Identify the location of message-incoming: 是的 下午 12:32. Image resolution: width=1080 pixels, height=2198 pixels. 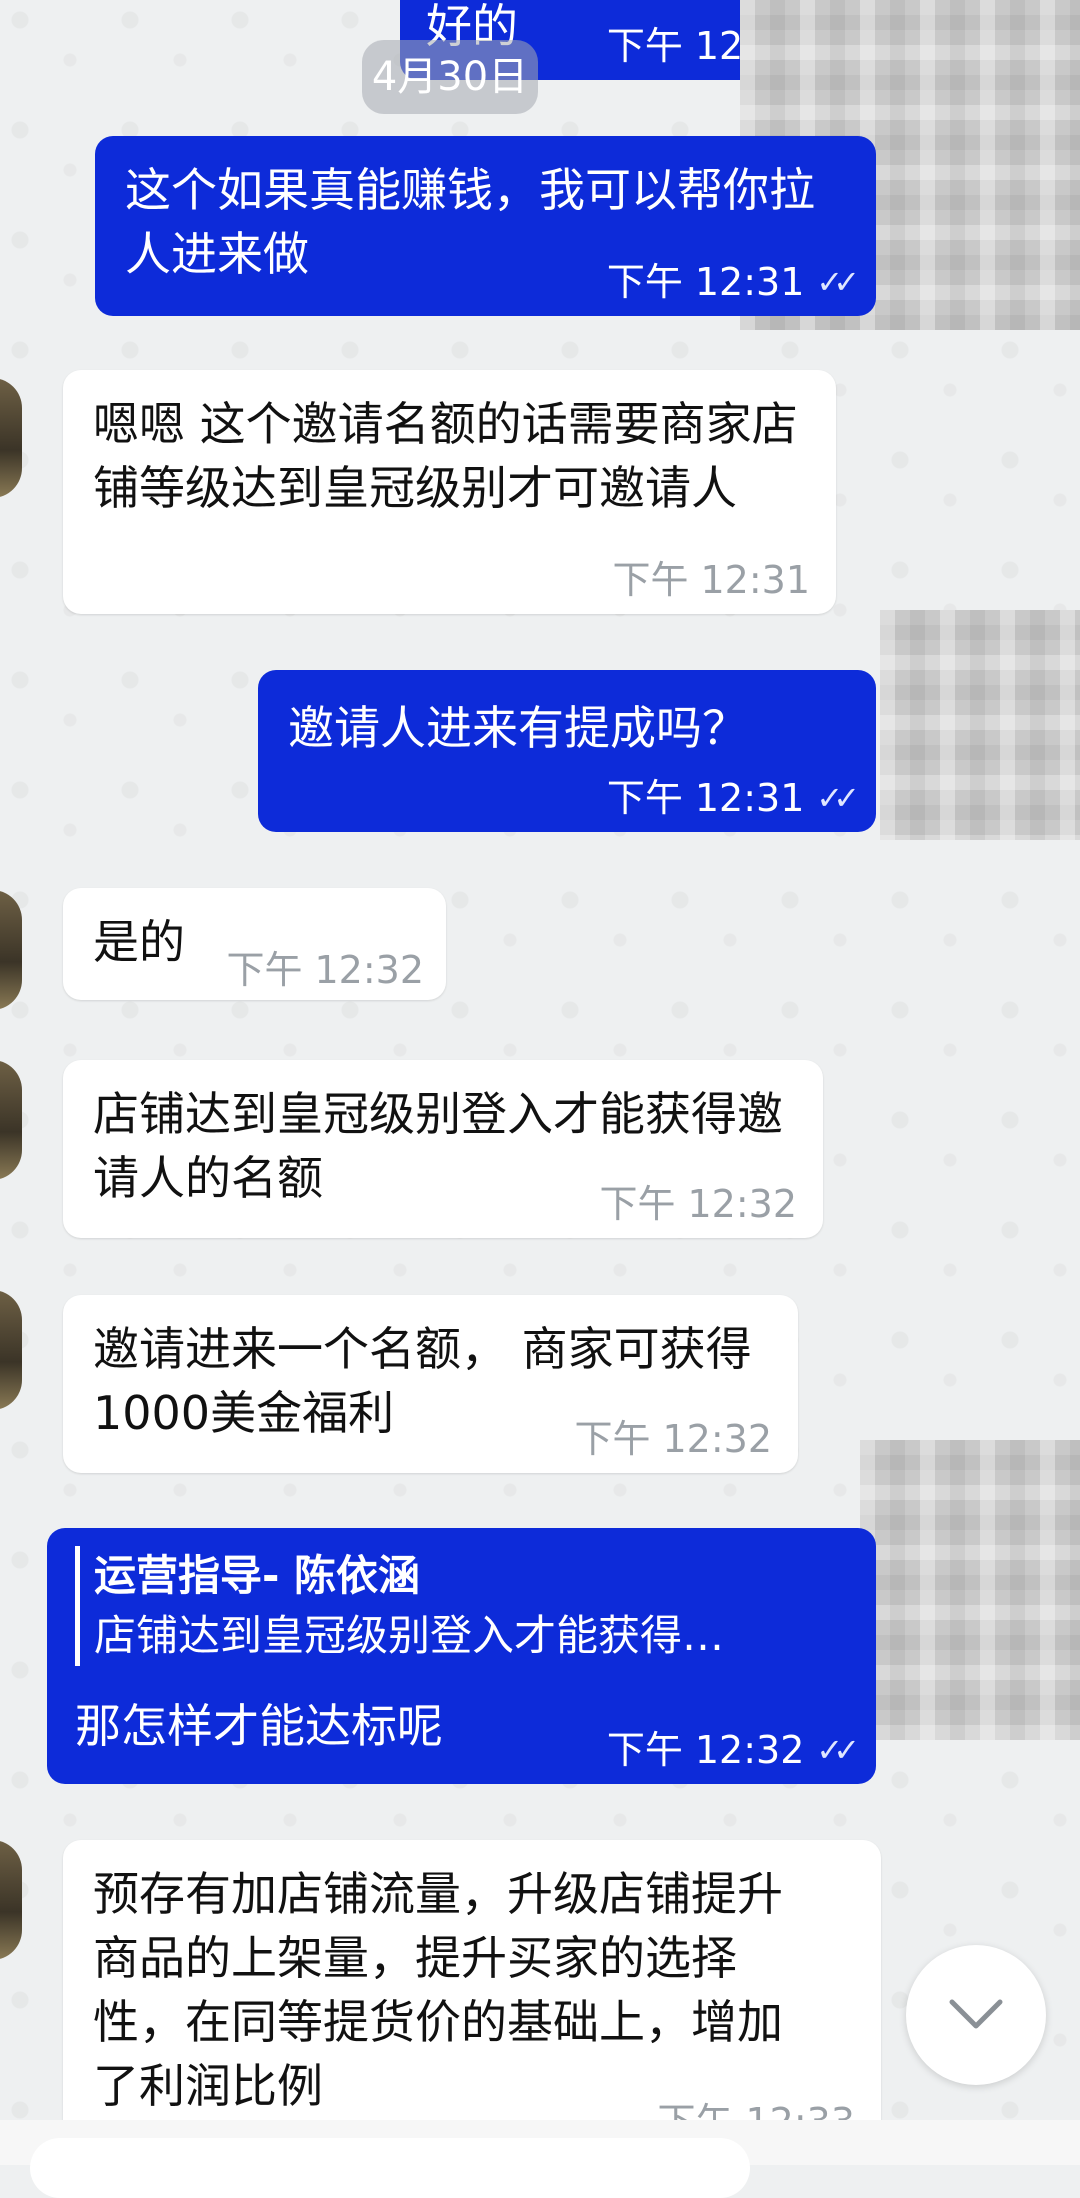
(254, 944).